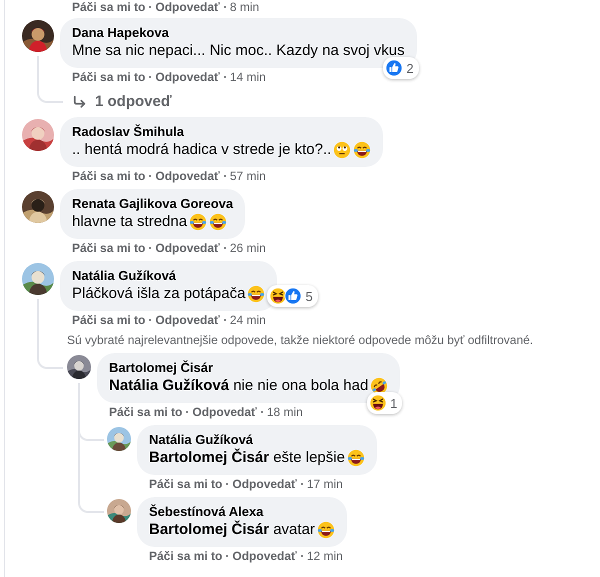 The image size is (600, 577). Describe the element at coordinates (238, 386) in the screenshot. I see `comment-text: Natália Gužíková nie nie ona bola had` at that location.